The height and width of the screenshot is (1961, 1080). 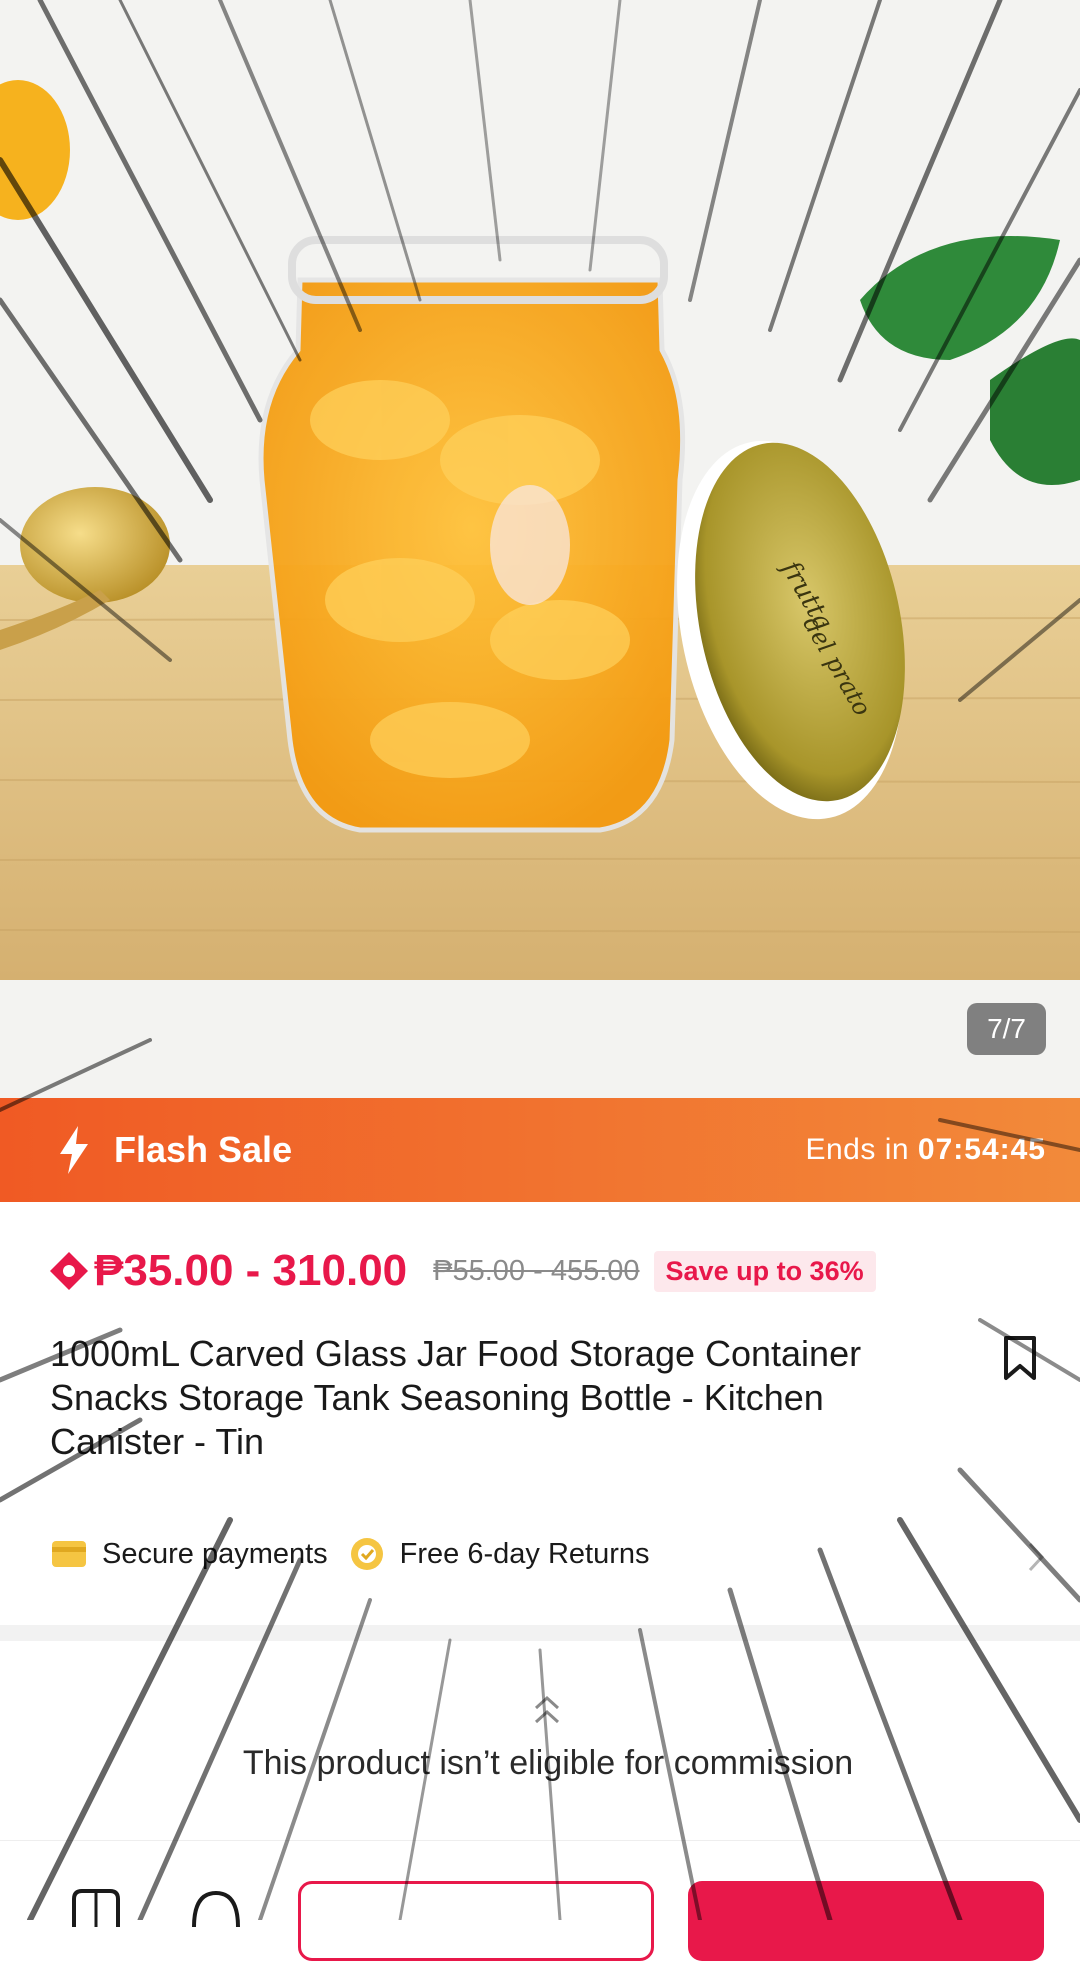 I want to click on flash-sale-banner: Flash Sale Ends in 07:54:45, so click(x=540, y=1150).